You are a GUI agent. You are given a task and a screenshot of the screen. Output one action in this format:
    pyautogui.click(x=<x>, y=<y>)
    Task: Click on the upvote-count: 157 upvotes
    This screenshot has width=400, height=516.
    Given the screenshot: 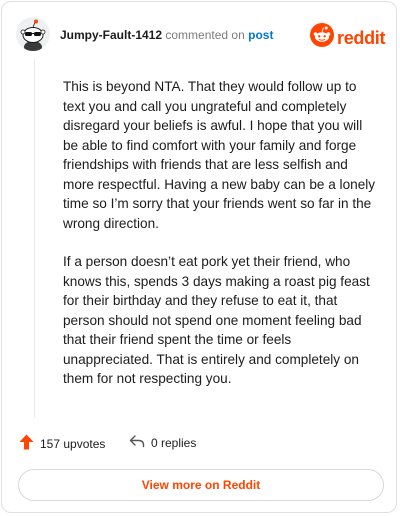 What is the action you would take?
    pyautogui.click(x=73, y=443)
    